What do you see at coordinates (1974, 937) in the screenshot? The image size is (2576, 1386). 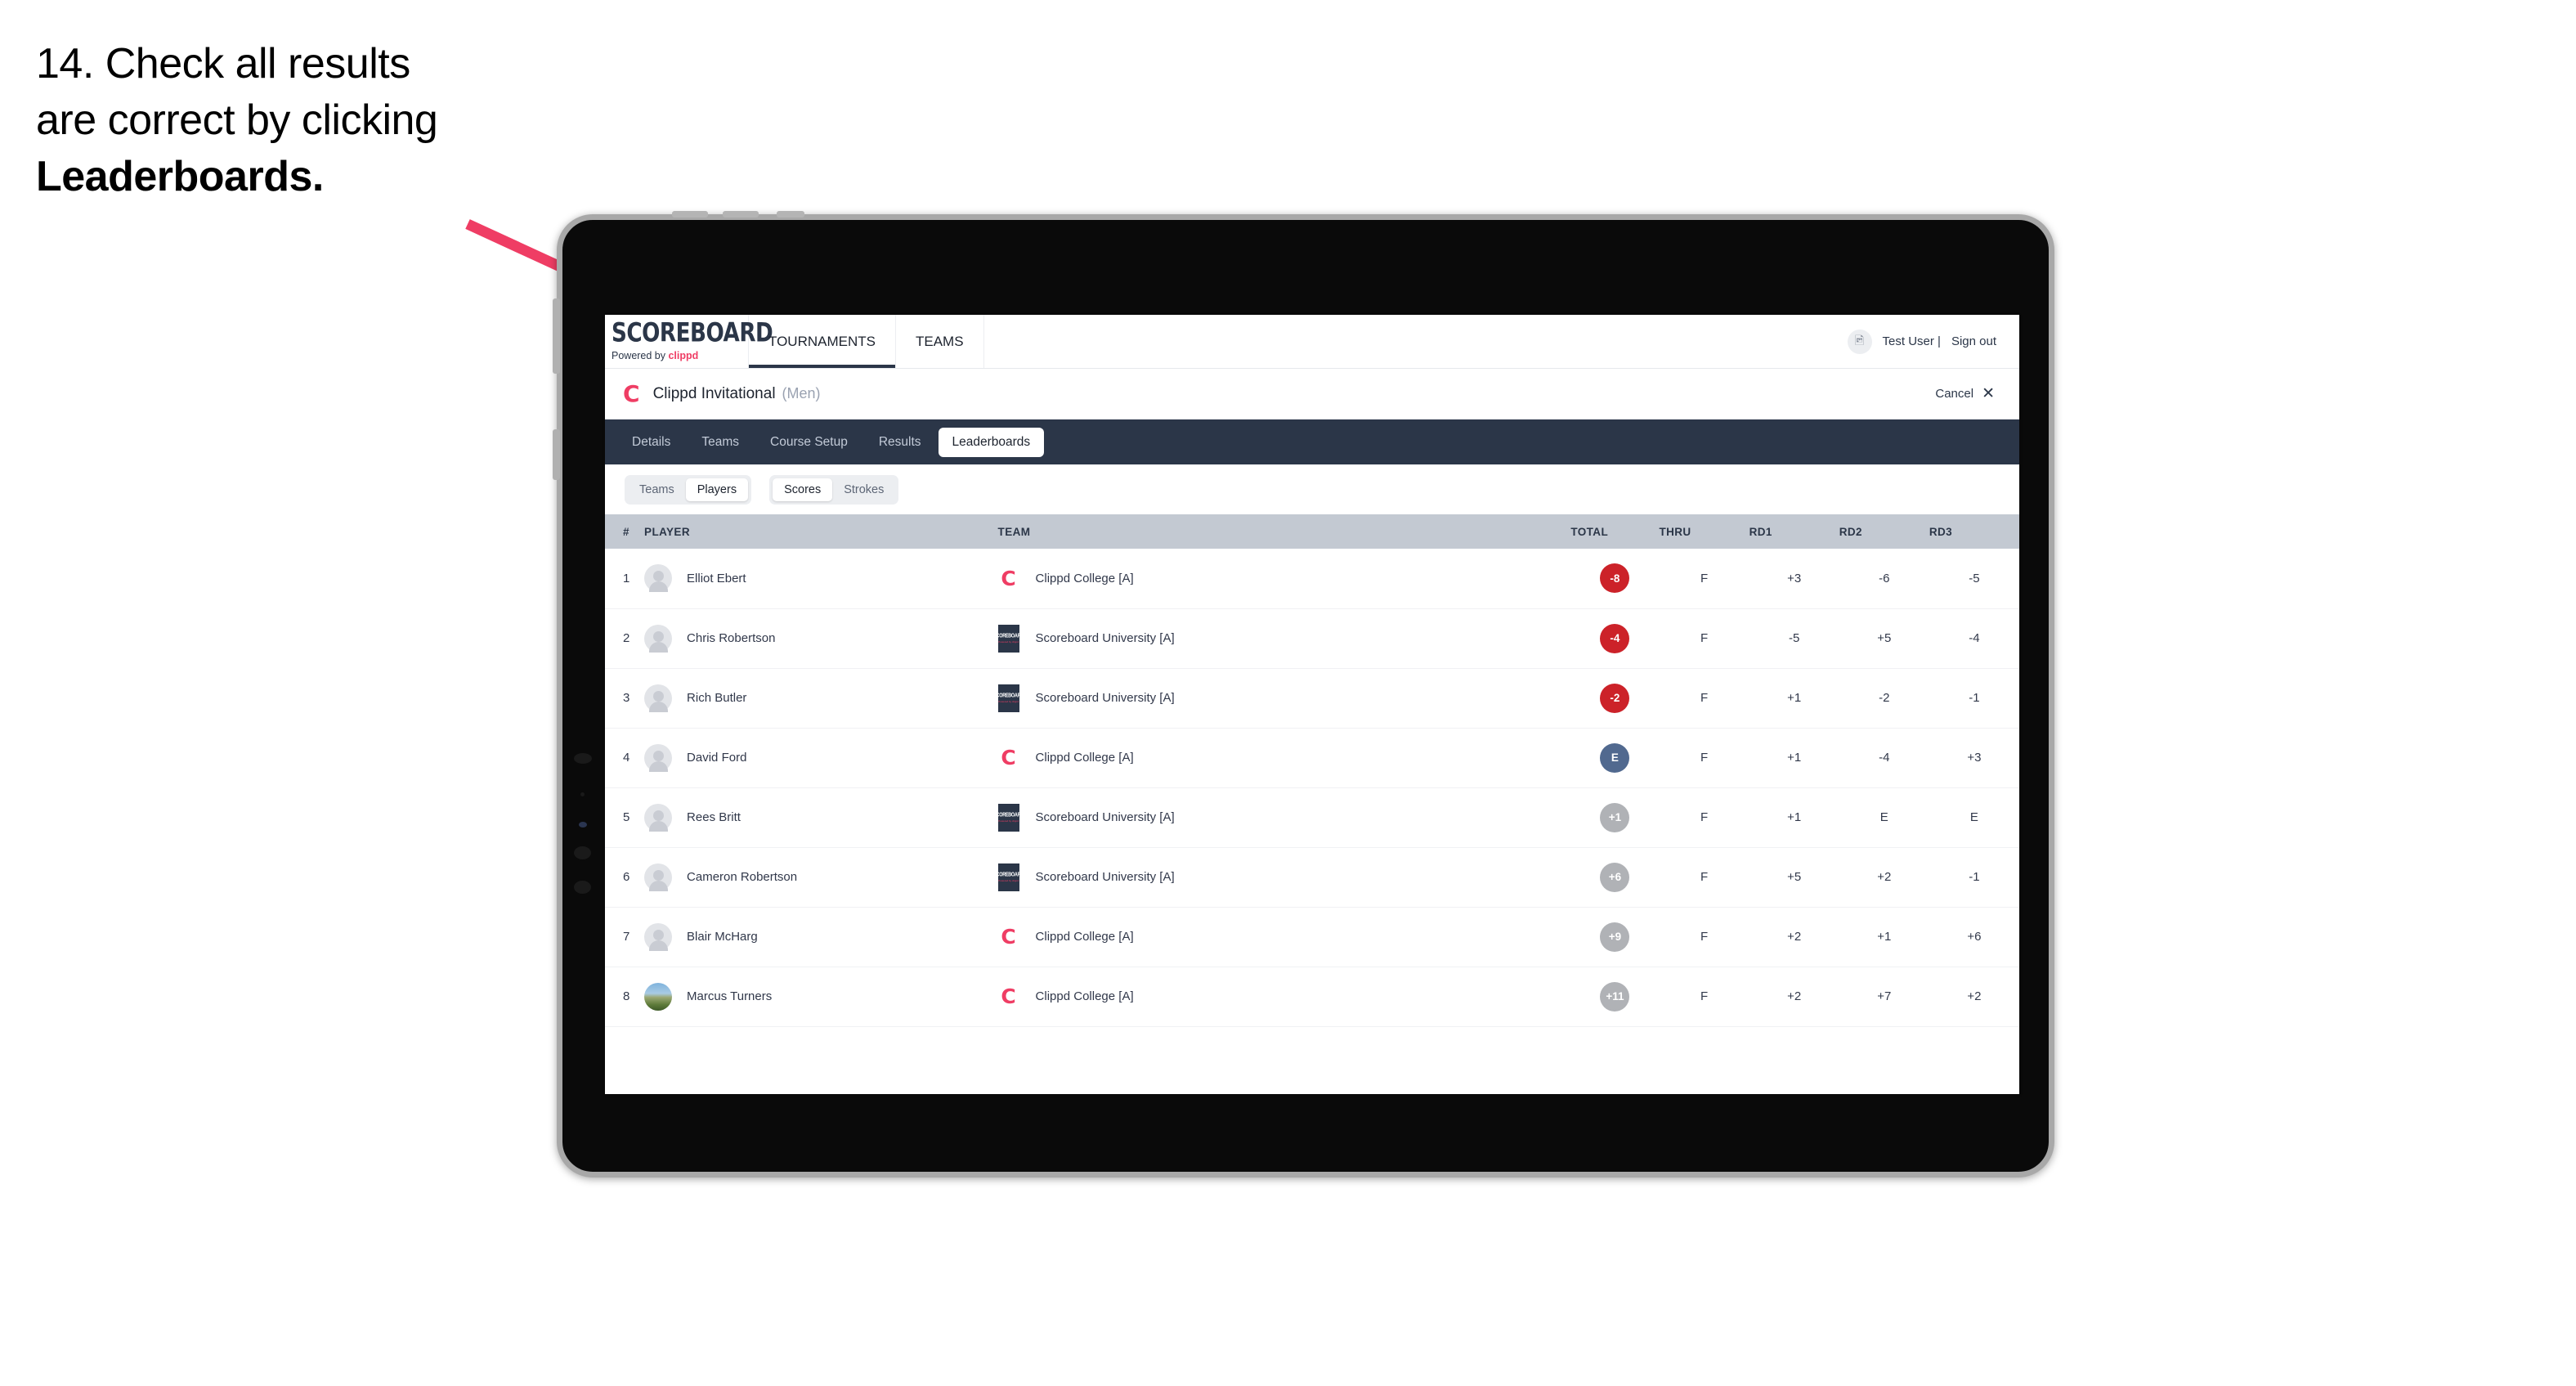 I see `cell-rd3: +6` at bounding box center [1974, 937].